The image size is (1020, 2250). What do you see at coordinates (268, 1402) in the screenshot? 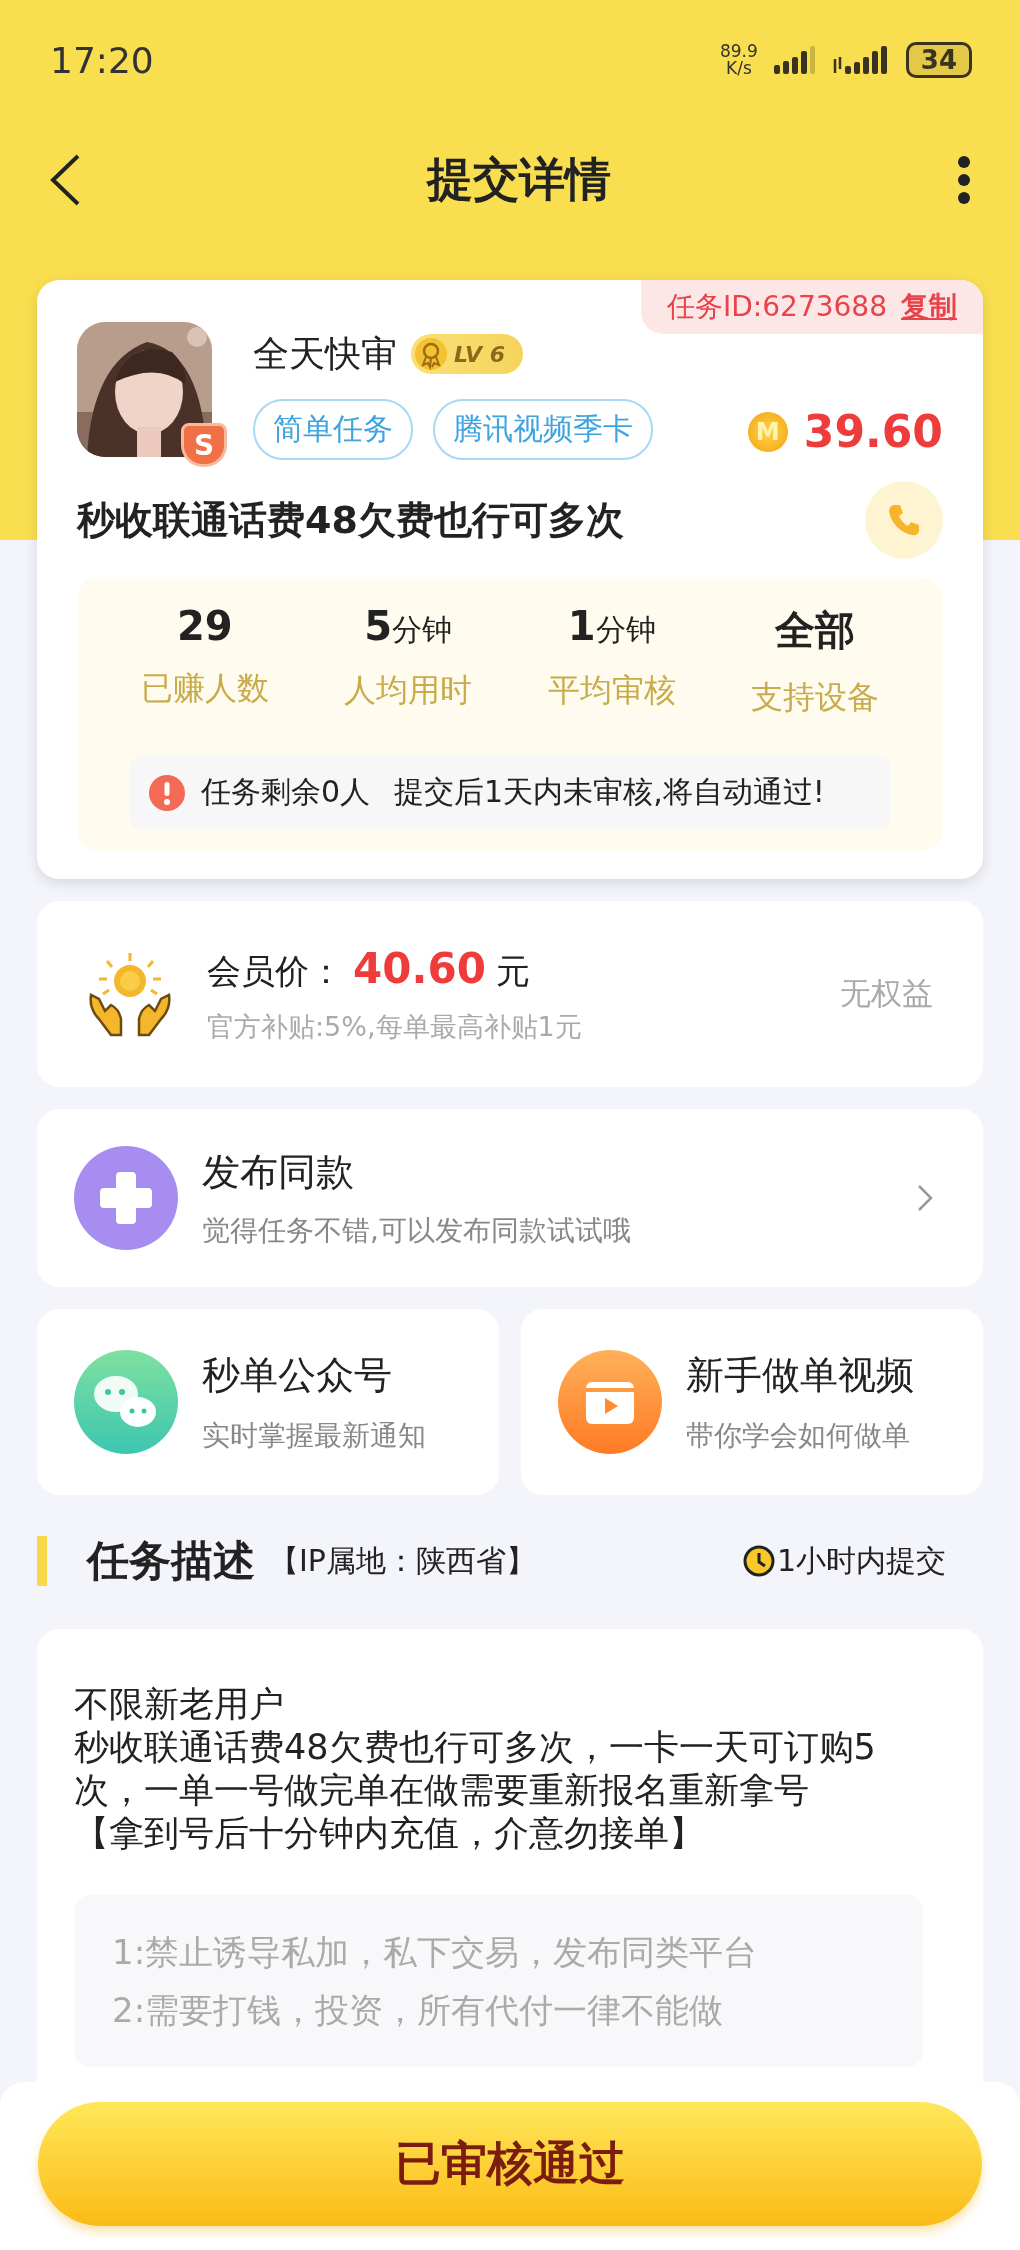
I see `link-card: 秒单公众号 实时掌握最新通知` at bounding box center [268, 1402].